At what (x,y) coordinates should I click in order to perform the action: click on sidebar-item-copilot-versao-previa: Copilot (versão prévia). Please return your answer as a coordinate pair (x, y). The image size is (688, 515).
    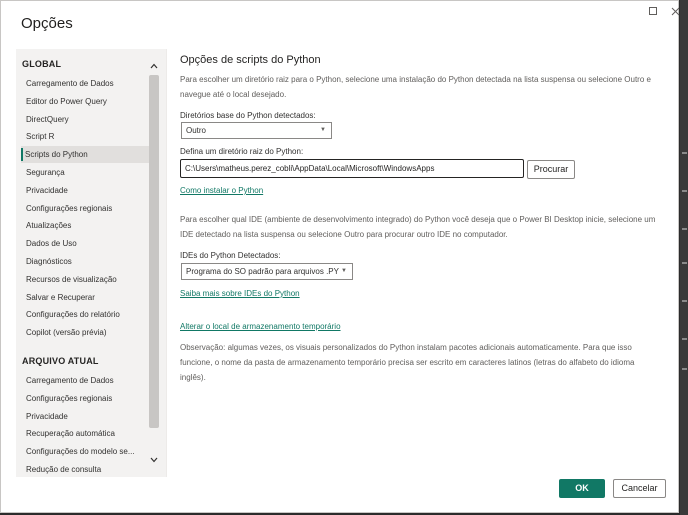
    Looking at the image, I should click on (86, 332).